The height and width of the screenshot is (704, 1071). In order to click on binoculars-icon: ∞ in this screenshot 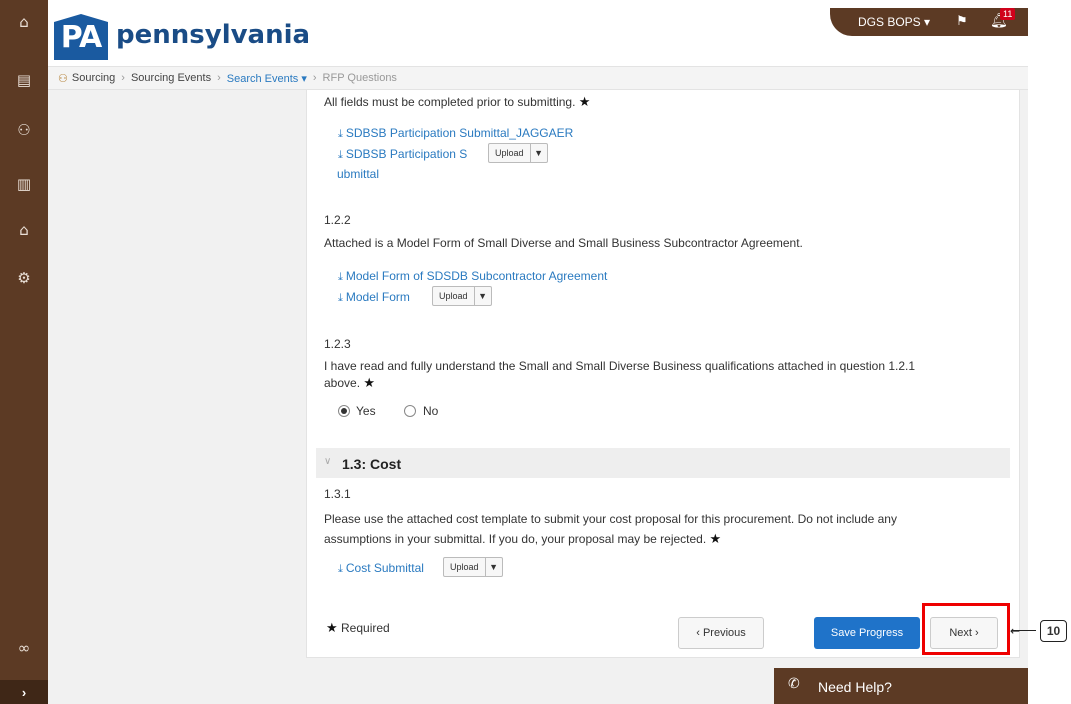, I will do `click(24, 648)`.